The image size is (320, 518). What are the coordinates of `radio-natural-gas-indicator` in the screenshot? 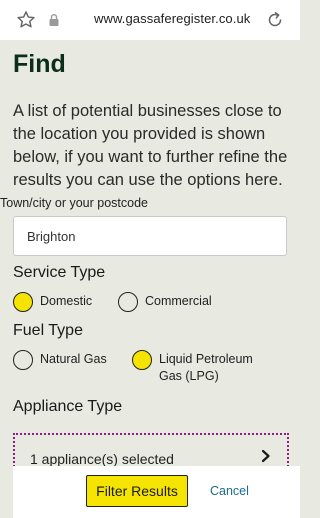 It's located at (23, 360).